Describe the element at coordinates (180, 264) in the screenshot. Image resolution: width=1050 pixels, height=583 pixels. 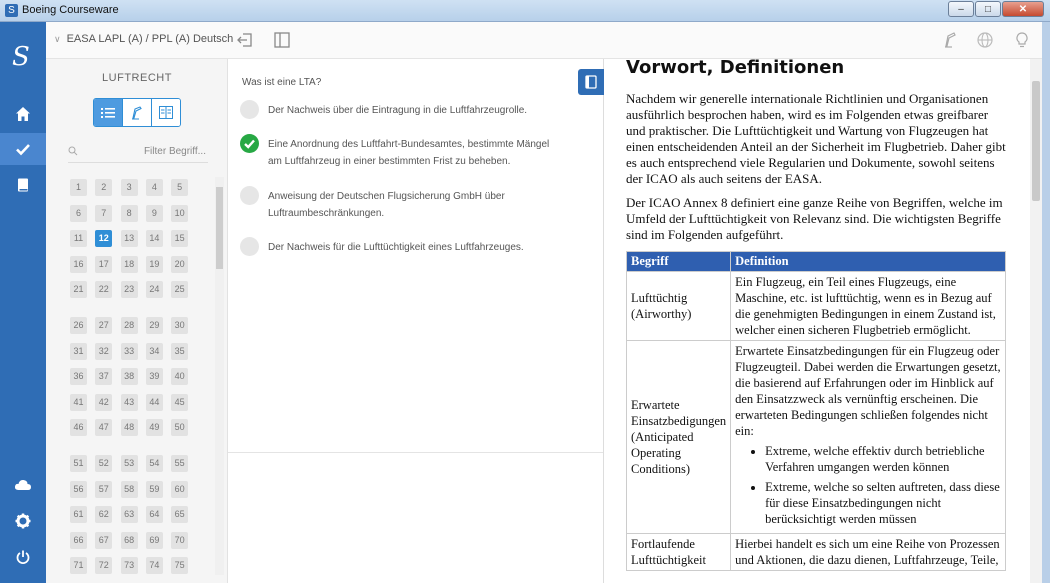
I see `question-number-20: 20` at that location.